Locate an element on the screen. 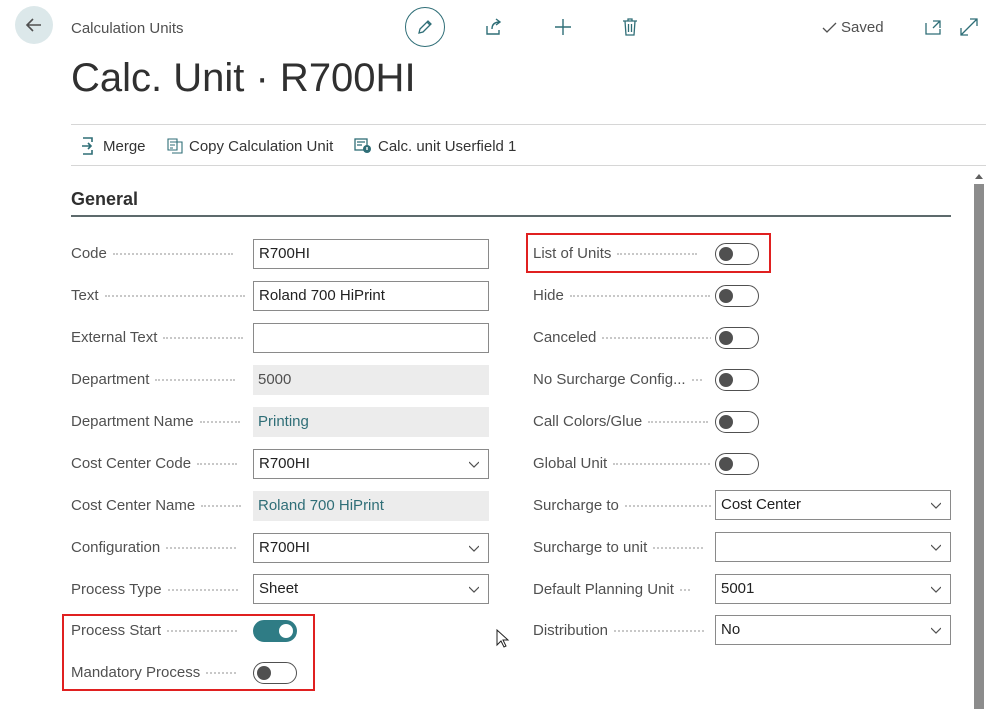  call-colors-glue-toggle is located at coordinates (737, 422).